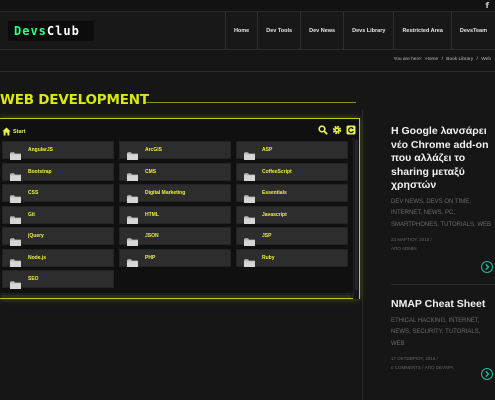 The width and height of the screenshot is (495, 400). I want to click on breadcrumb: You are here: Home / Book Library / Web, so click(441, 59).